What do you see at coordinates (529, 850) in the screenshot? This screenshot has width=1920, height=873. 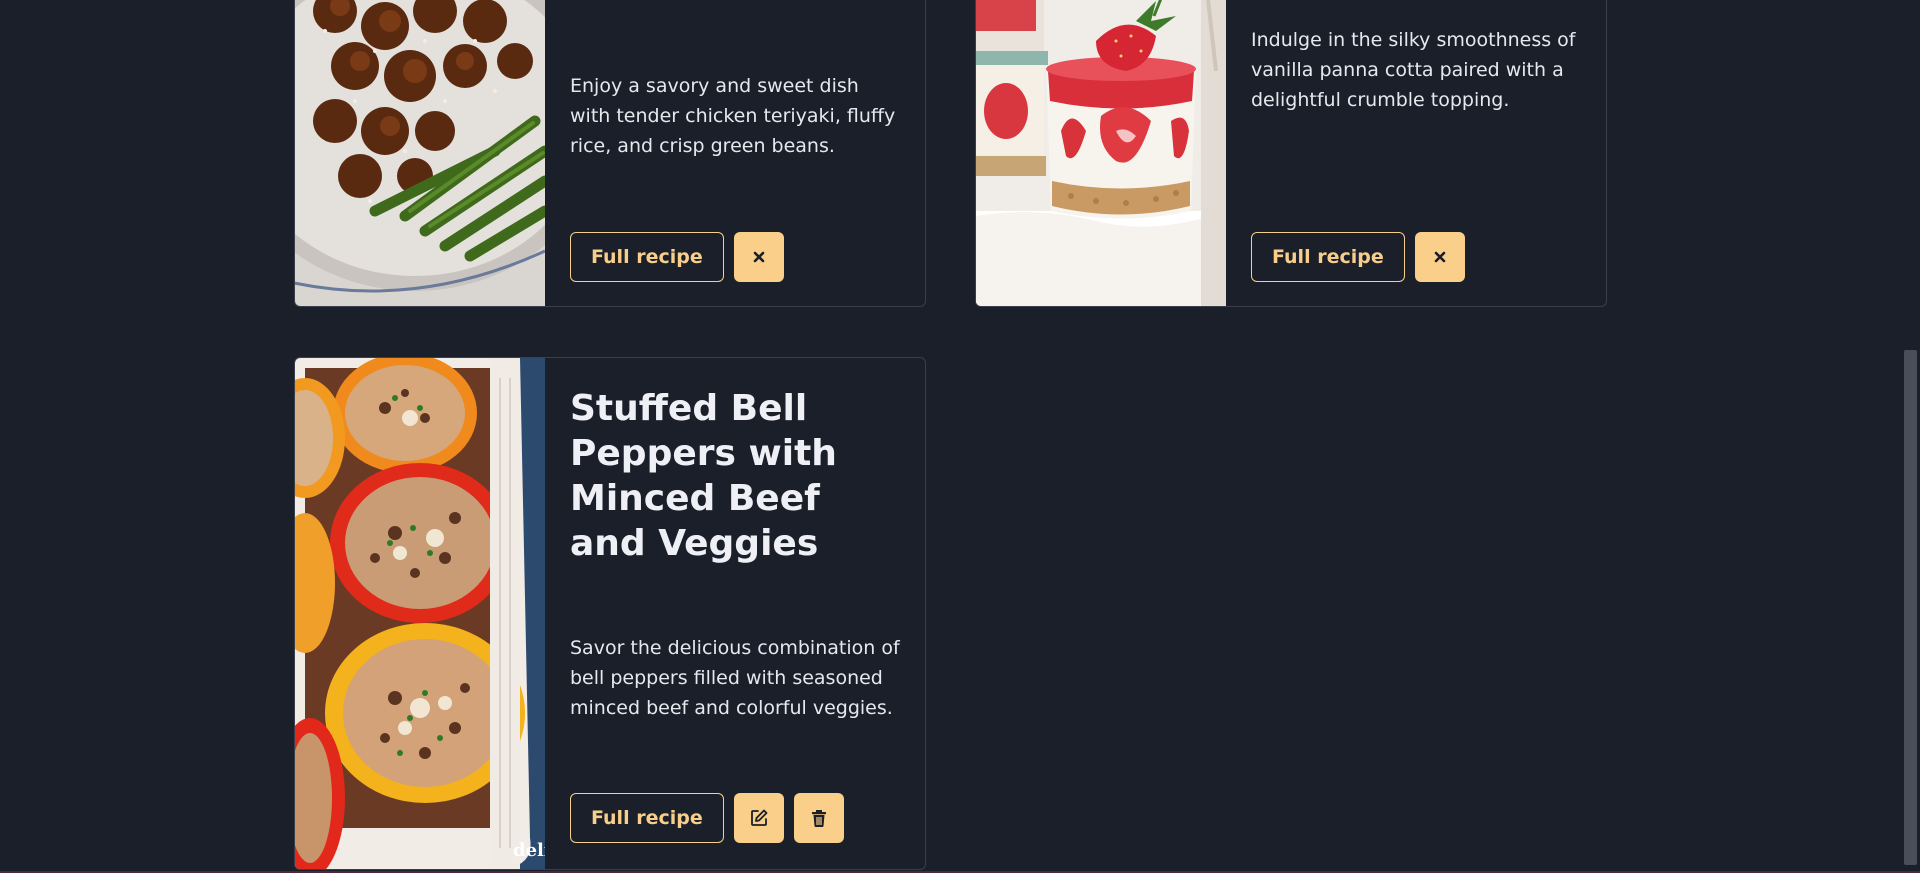 I see `image-watermark: deli` at bounding box center [529, 850].